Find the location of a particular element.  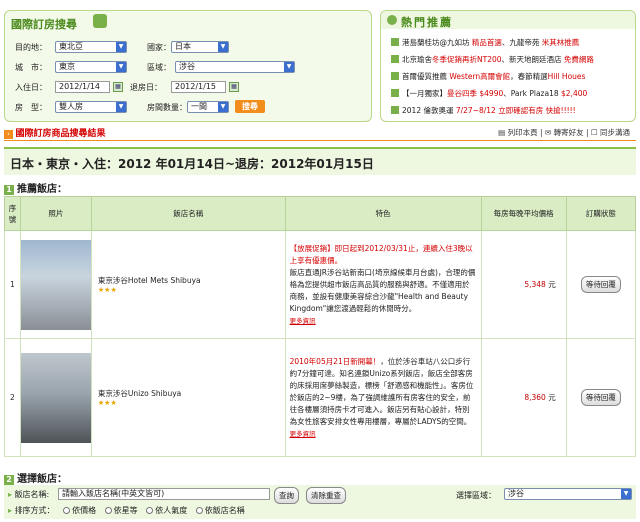

hotel-name-link: 東京涉谷Hotel Mets Shibuya is located at coordinates (191, 280).